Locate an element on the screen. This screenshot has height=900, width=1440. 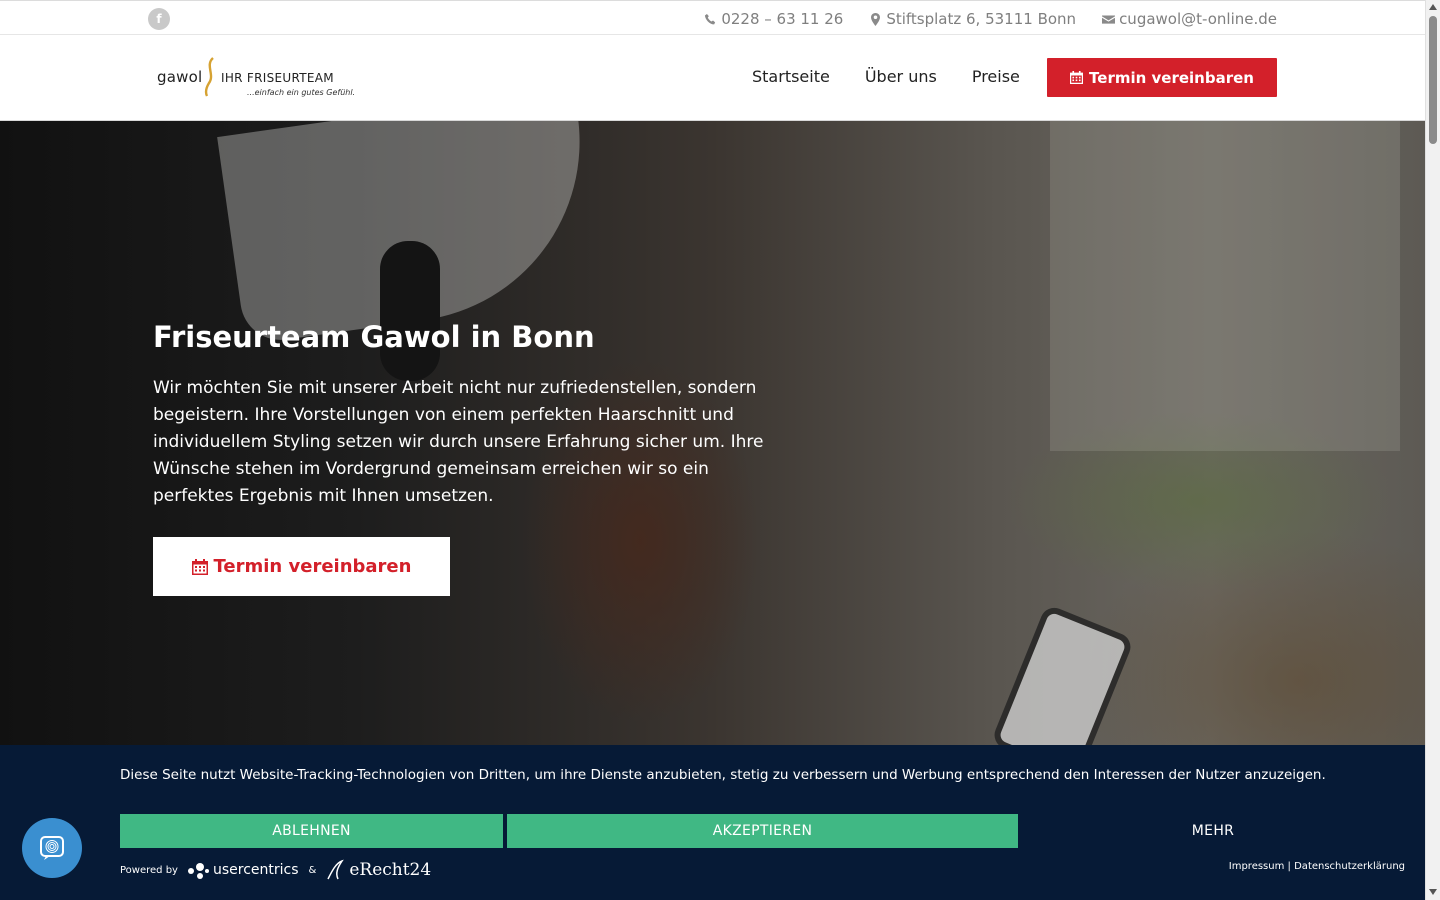
hero-background-window is located at coordinates (1225, 286).